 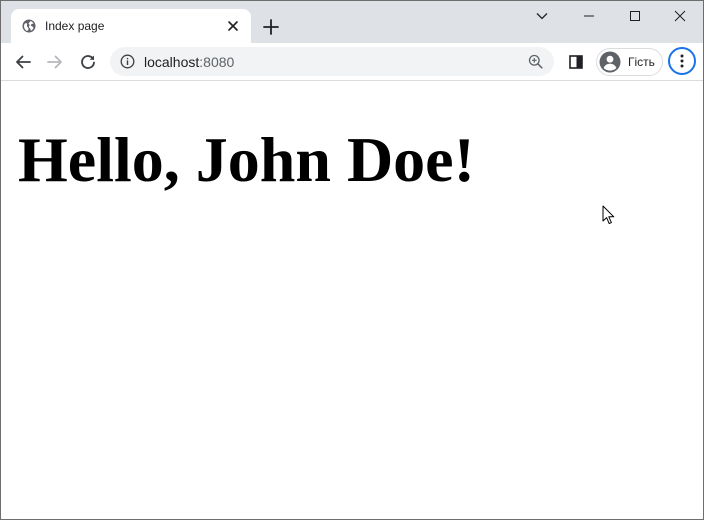 I want to click on tab-strip: Index page, so click(x=352, y=22).